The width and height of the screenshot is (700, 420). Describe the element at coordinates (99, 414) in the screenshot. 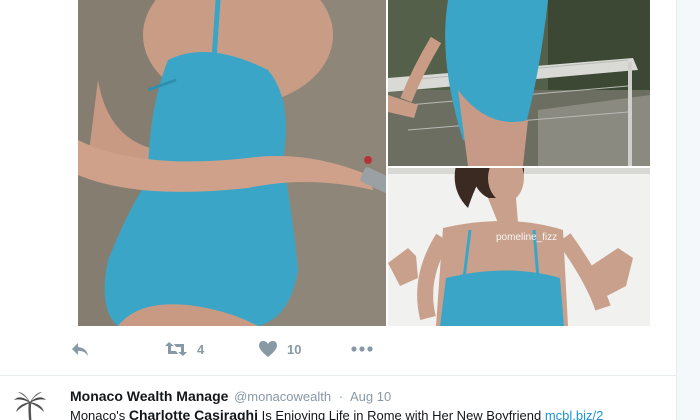

I see `tweet-text-prefix: Monaco's` at that location.